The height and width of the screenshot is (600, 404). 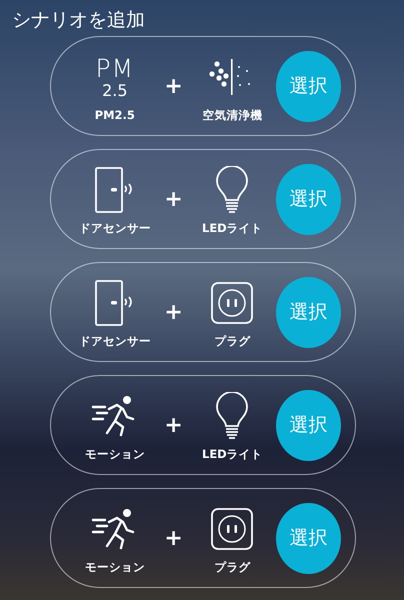 What do you see at coordinates (114, 115) in the screenshot?
I see `device-label: PM2.5` at bounding box center [114, 115].